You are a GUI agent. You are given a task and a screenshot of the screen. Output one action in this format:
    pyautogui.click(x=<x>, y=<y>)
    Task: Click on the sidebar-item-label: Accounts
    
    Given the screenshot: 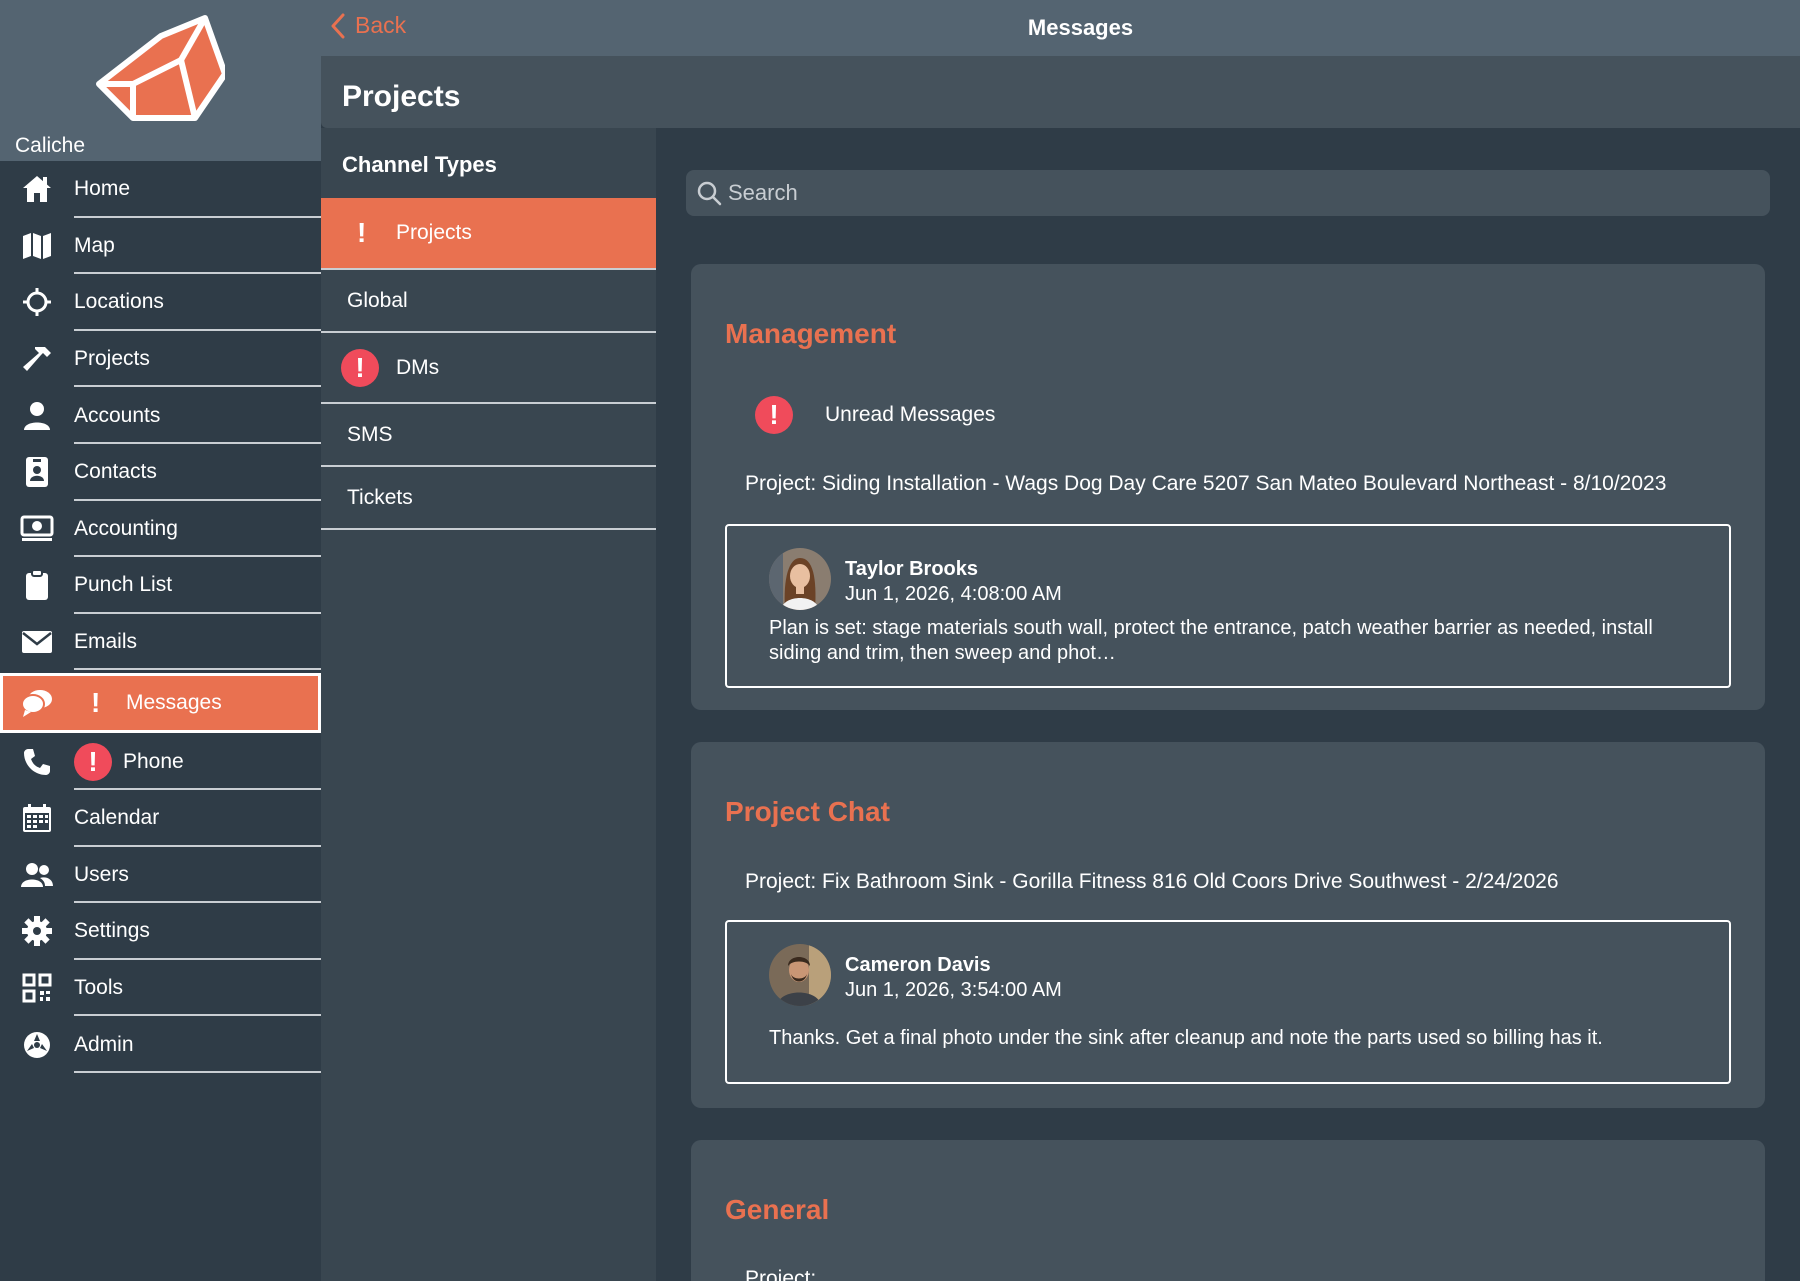 What is the action you would take?
    pyautogui.click(x=117, y=415)
    